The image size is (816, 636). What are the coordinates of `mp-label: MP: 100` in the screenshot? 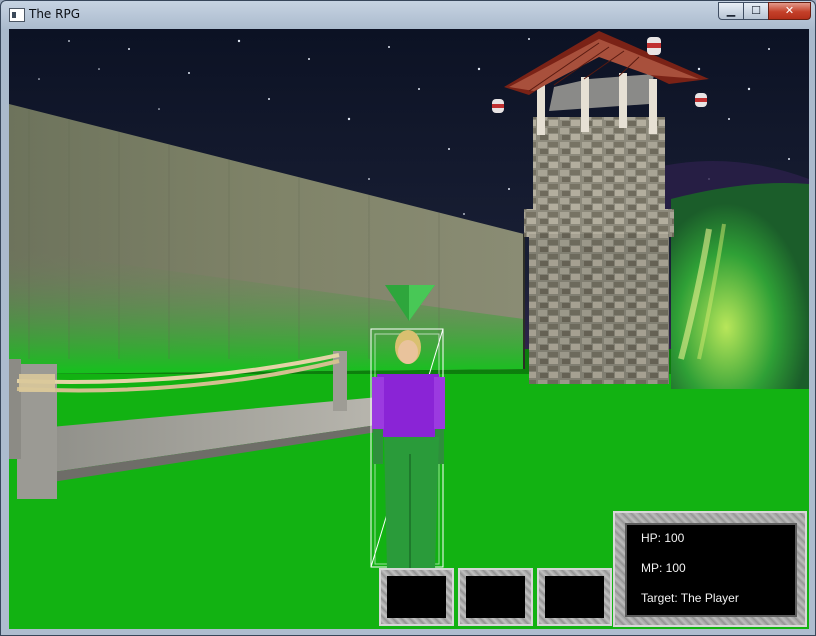 It's located at (663, 568).